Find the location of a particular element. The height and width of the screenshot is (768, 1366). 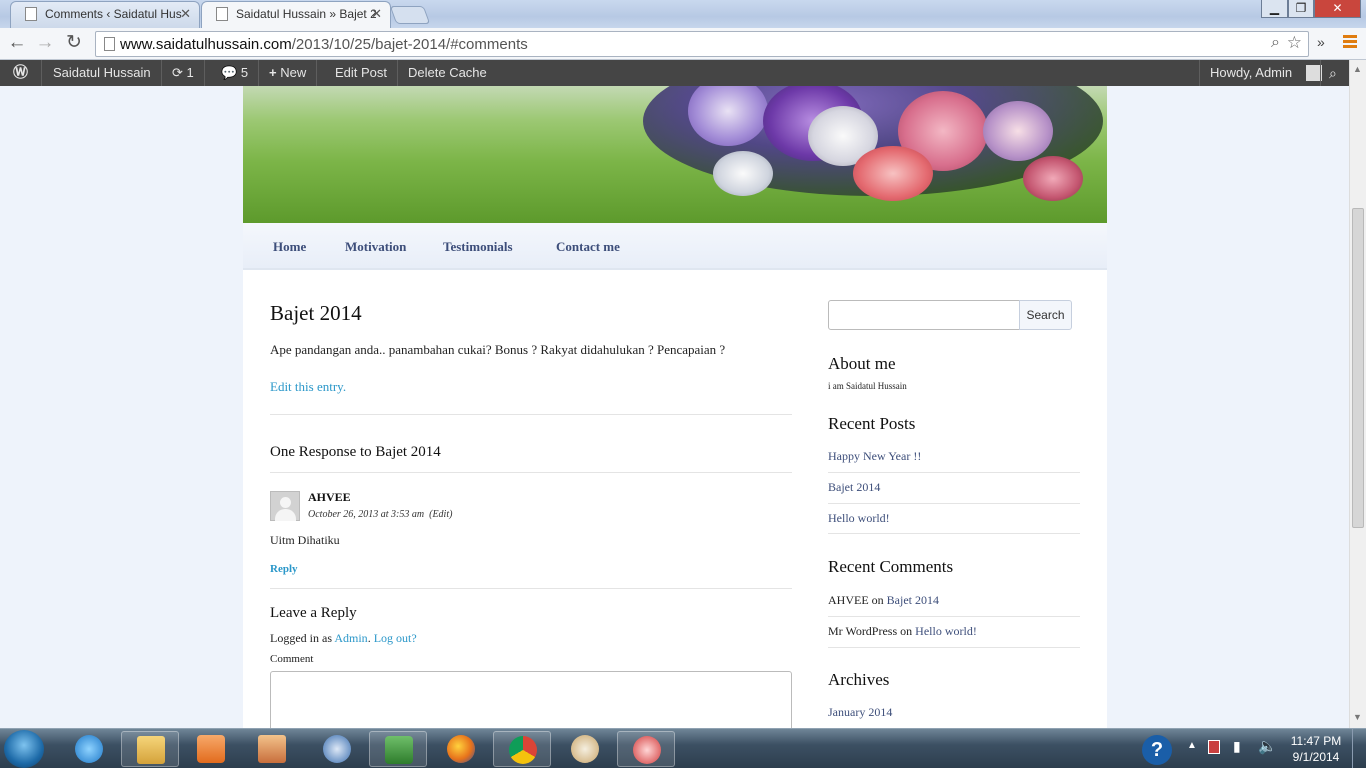

recent-comment-post-link: Hello world! is located at coordinates (946, 631).